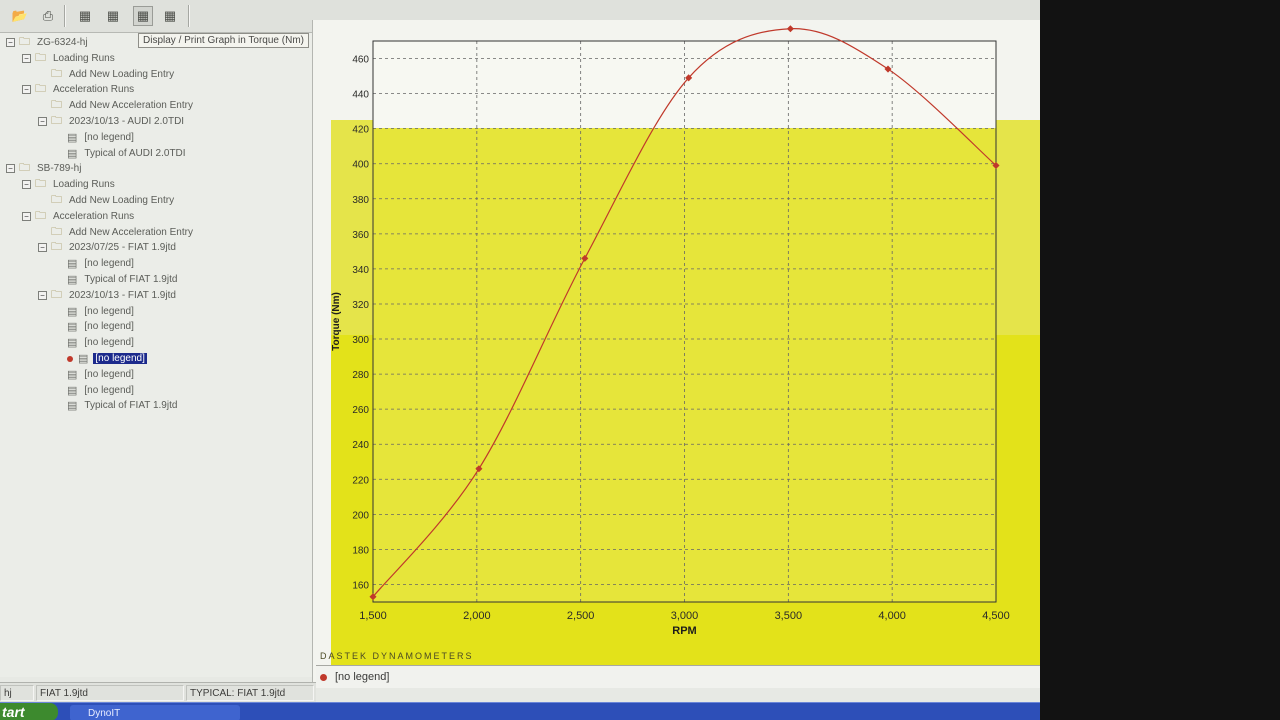 The image size is (1280, 720). What do you see at coordinates (48, 16) in the screenshot?
I see `print-icon: ⎙` at bounding box center [48, 16].